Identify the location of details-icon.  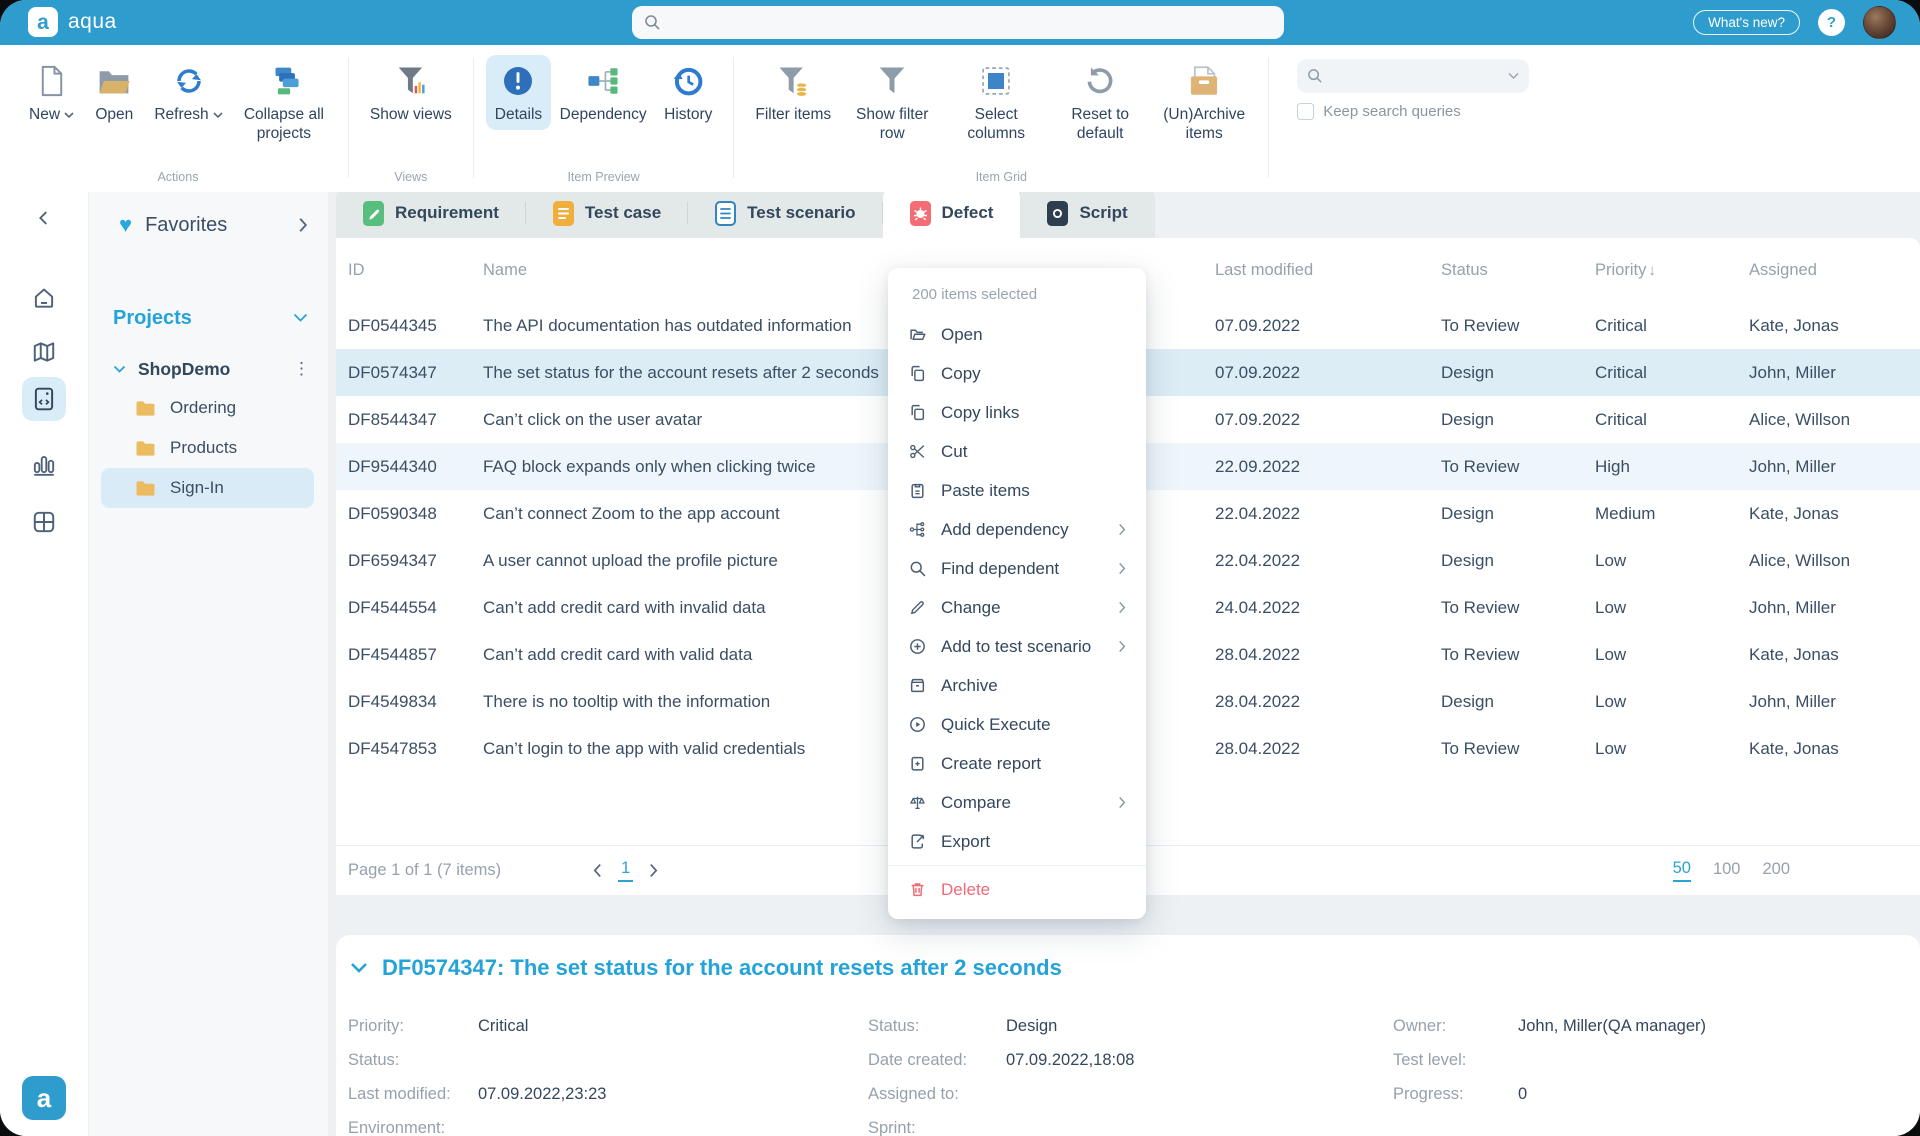
(518, 81).